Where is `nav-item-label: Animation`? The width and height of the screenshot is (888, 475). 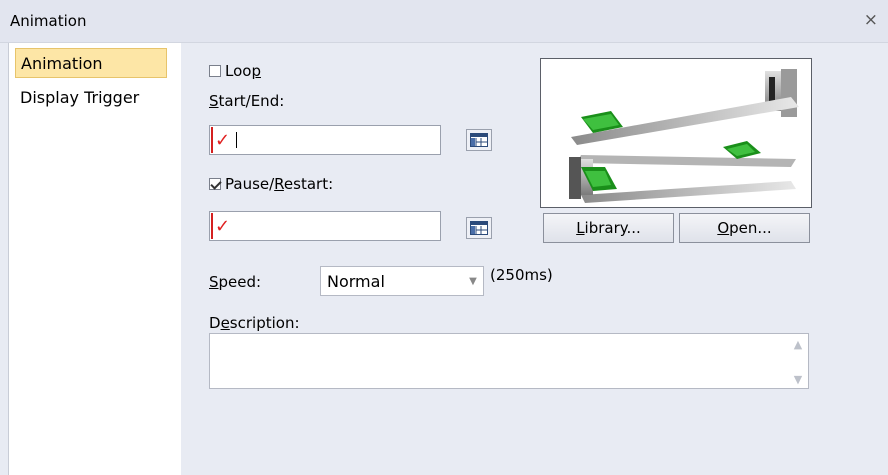
nav-item-label: Animation is located at coordinates (62, 63).